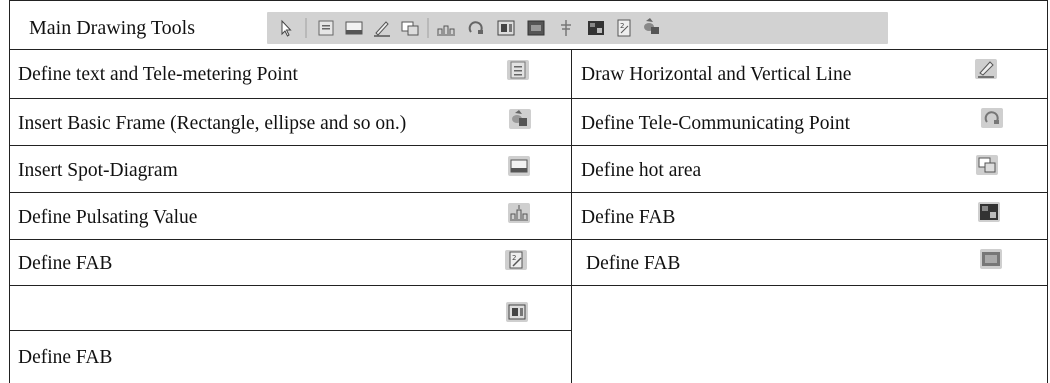  I want to click on left-cell-label: Define Pulsating Value, so click(108, 217).